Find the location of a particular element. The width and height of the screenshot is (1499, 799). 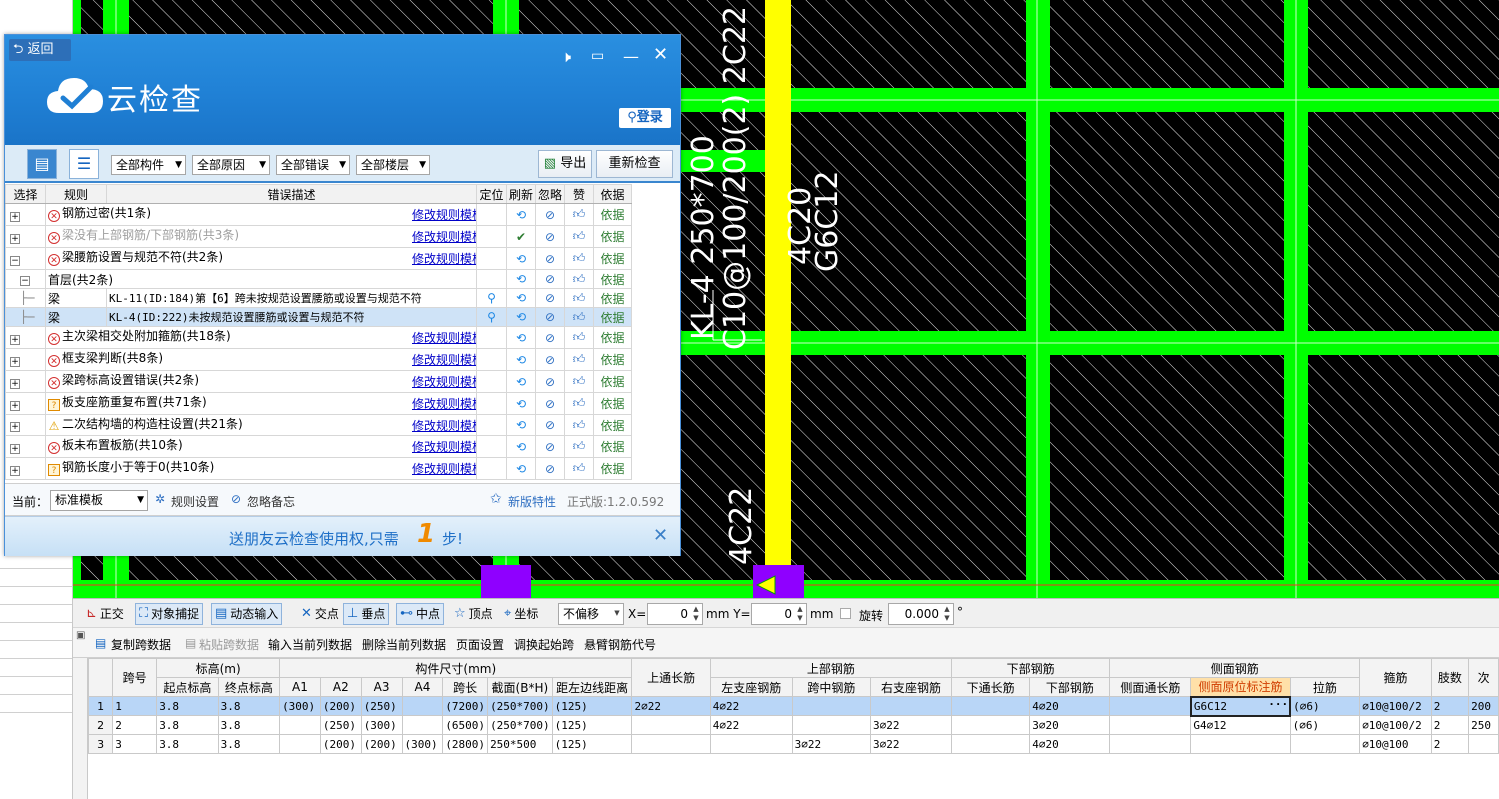

result-row: − 首层(共2条) ⟲ ⊘ 👍︎ 依据 is located at coordinates (319, 279).